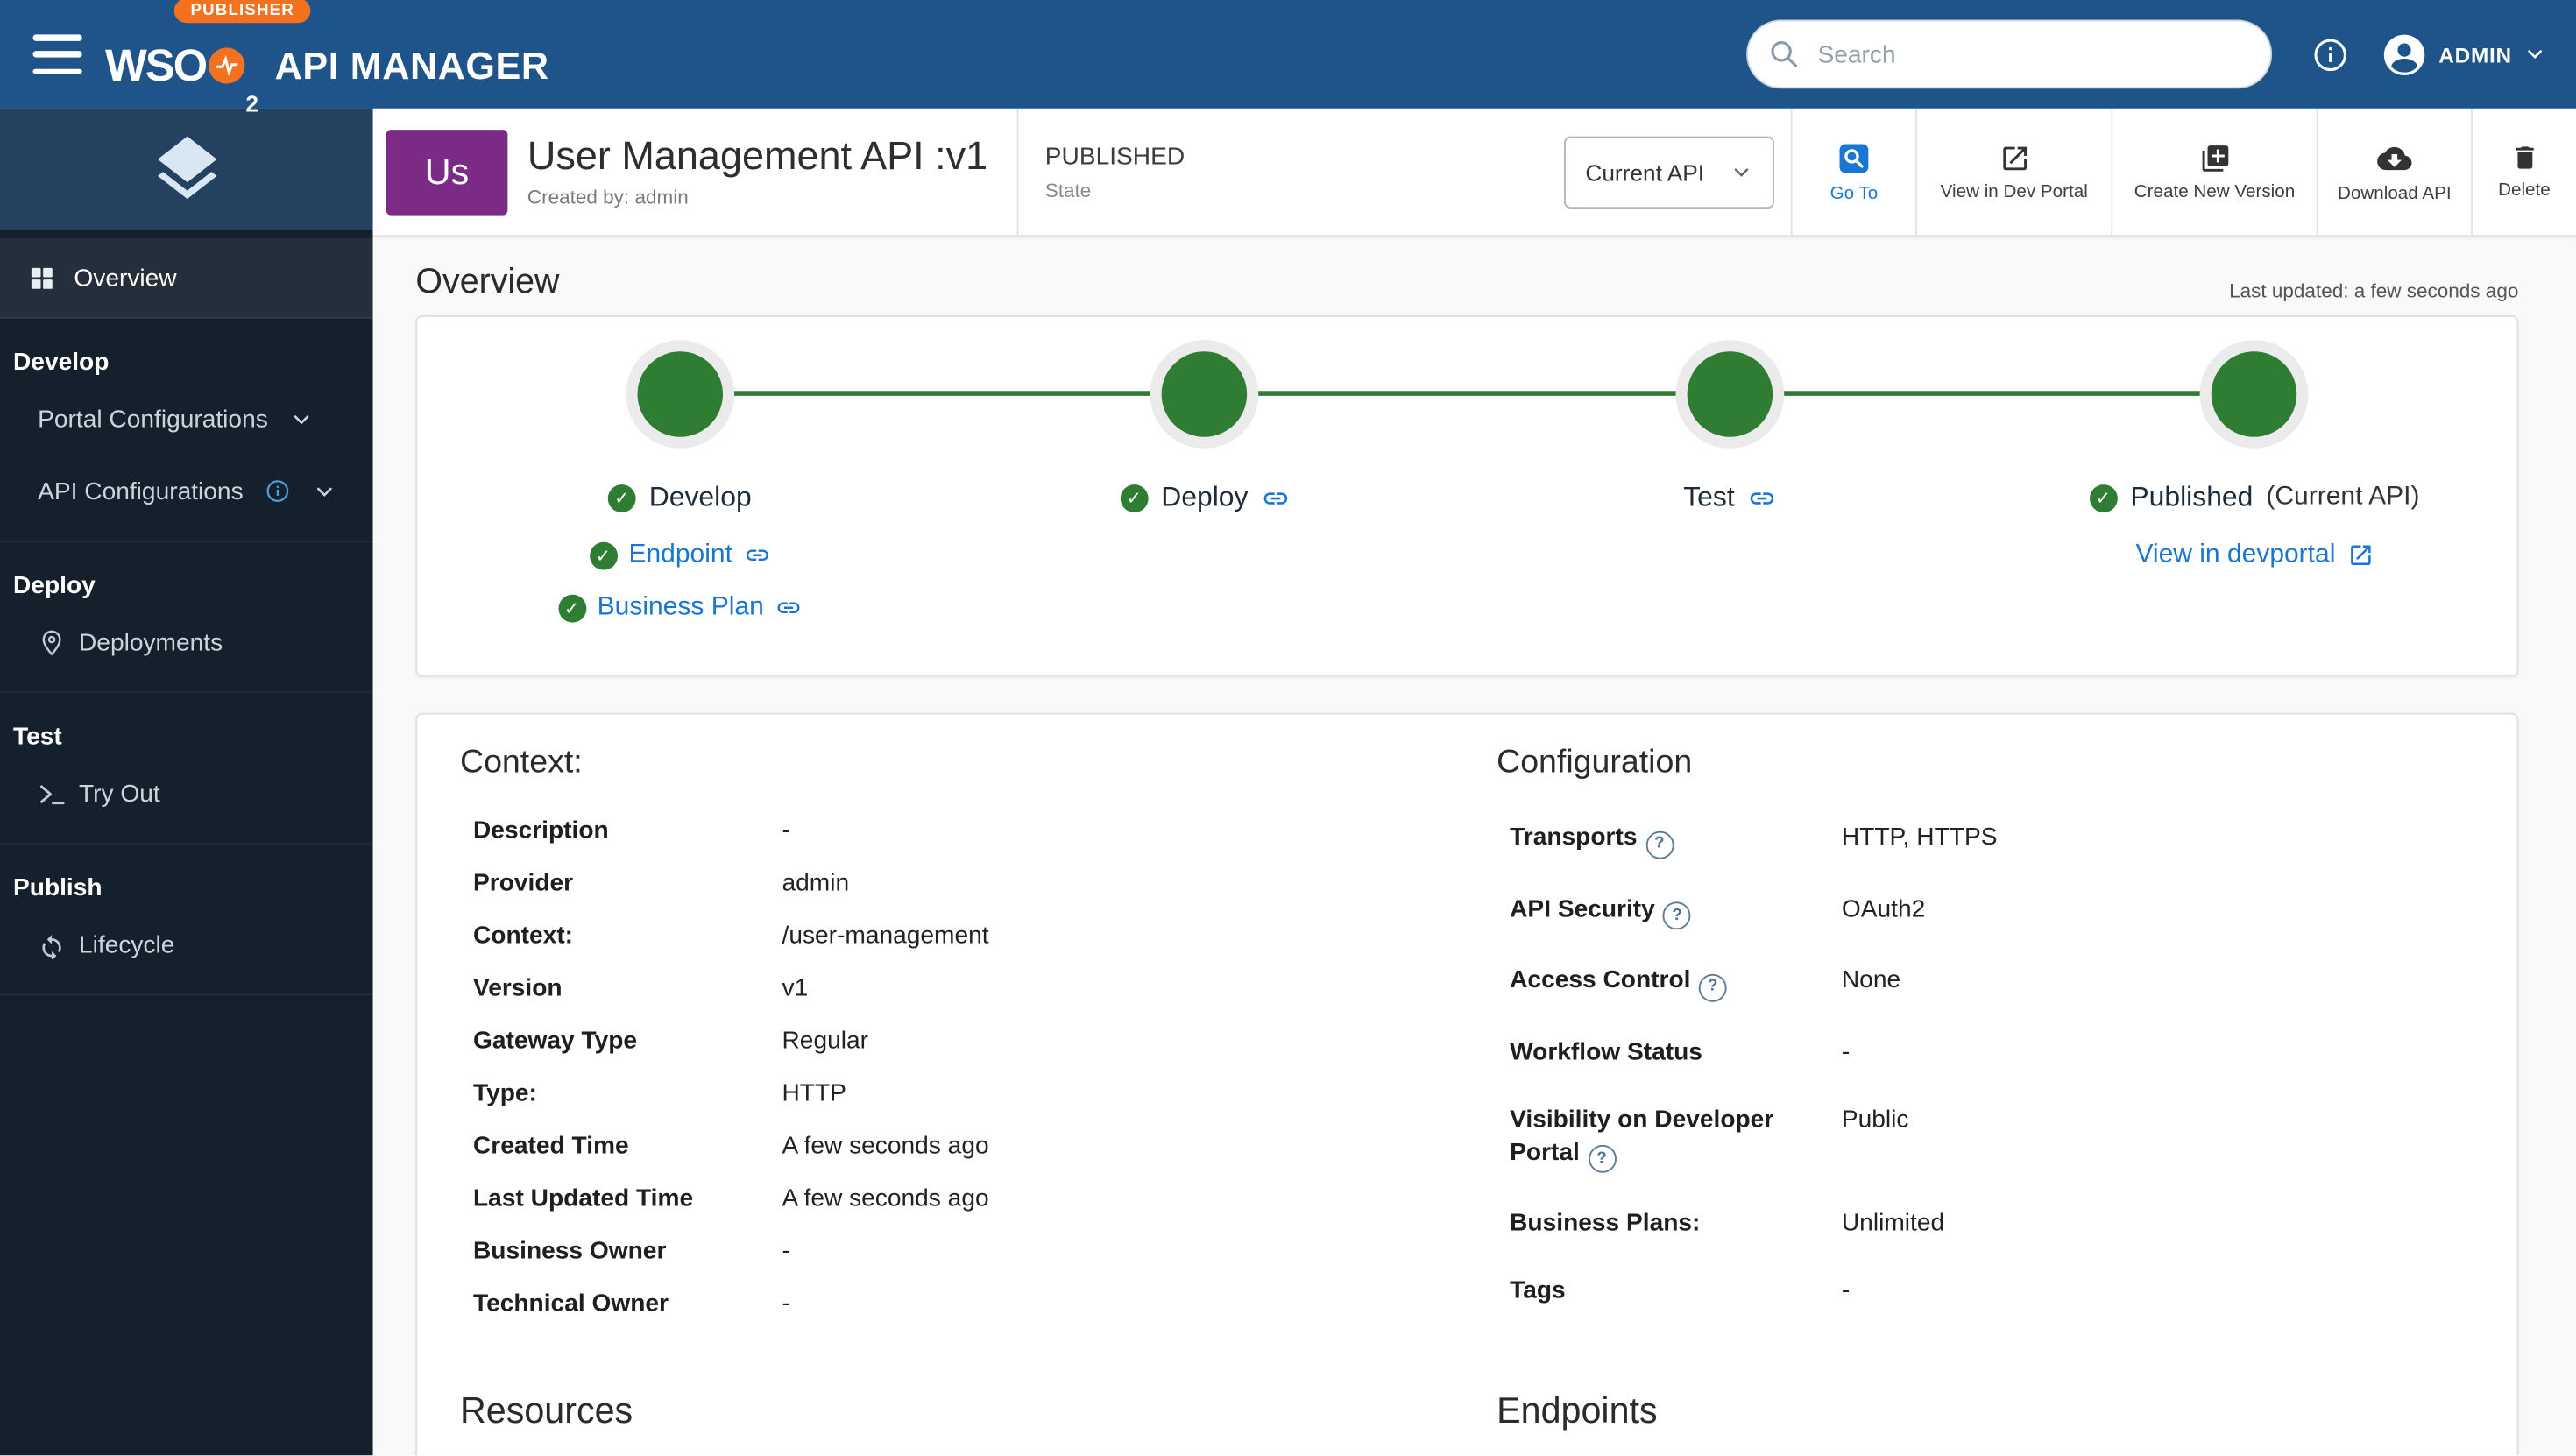 This screenshot has height=1456, width=2576. I want to click on wso2-pulse-icon, so click(226, 65).